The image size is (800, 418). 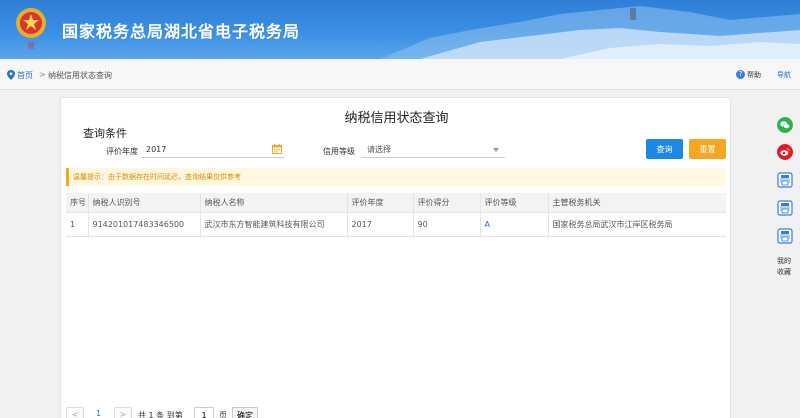 I want to click on breadcrumb-home-link: 首页, so click(x=25, y=75).